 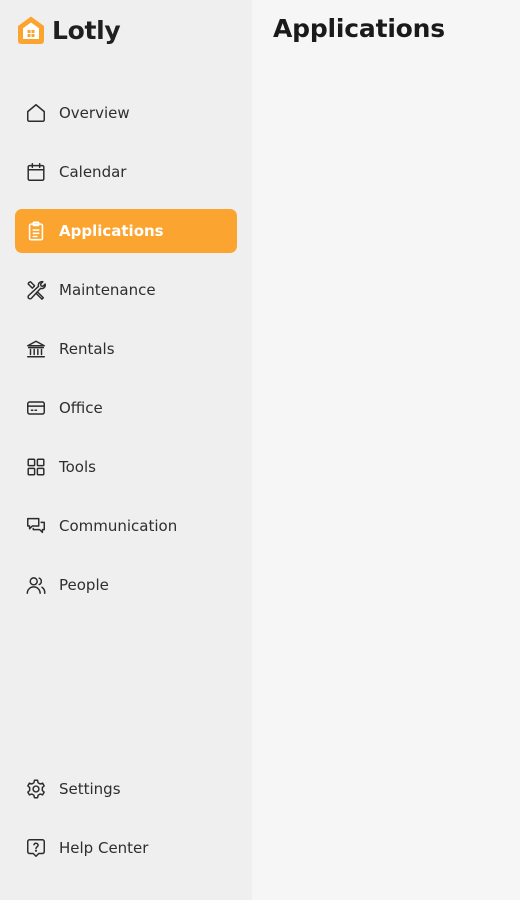 What do you see at coordinates (36, 290) in the screenshot?
I see `tools-icon` at bounding box center [36, 290].